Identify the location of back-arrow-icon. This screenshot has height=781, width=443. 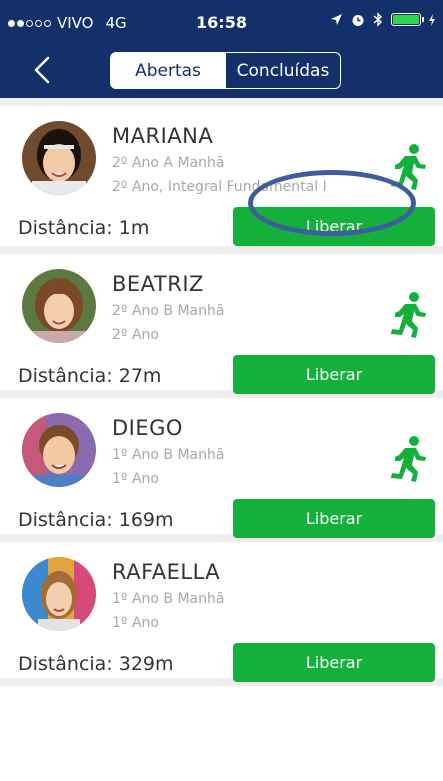
(46, 70).